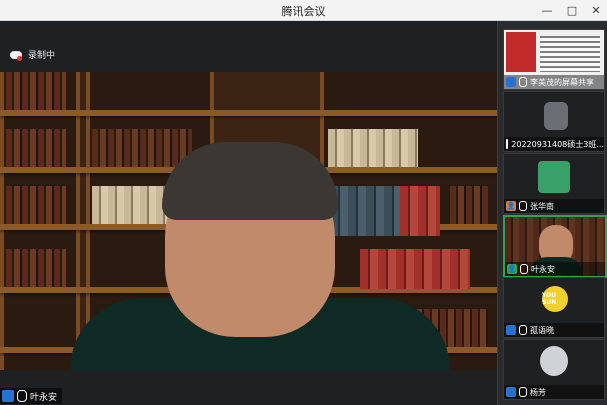 This screenshot has height=405, width=607. What do you see at coordinates (542, 206) in the screenshot?
I see `participant-name: 张华南` at bounding box center [542, 206].